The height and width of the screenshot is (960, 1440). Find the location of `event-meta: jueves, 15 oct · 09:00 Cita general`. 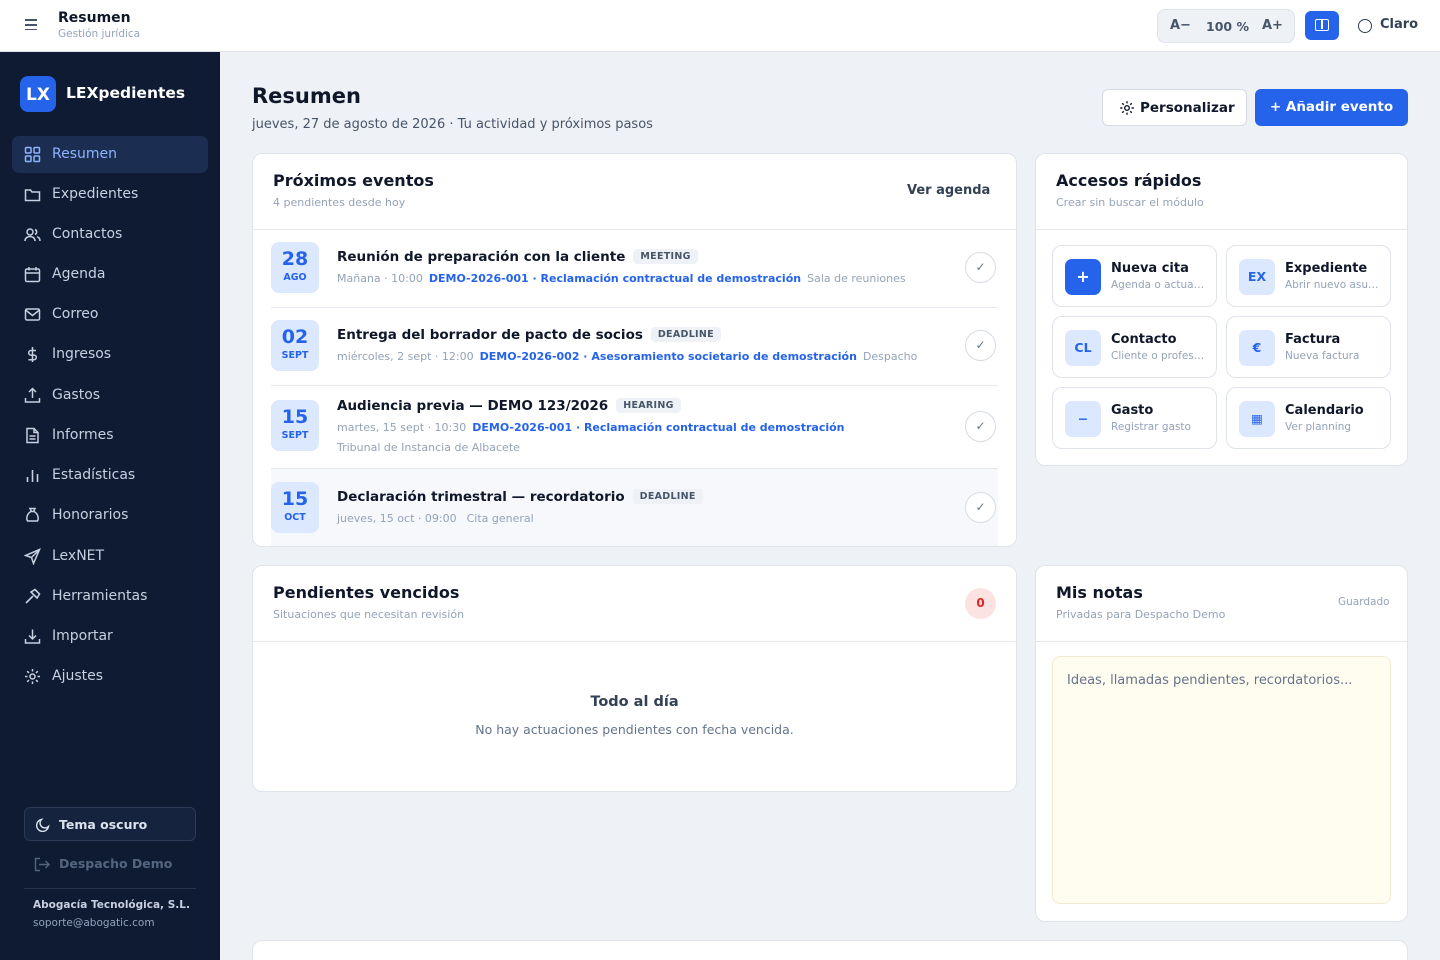

event-meta: jueves, 15 oct · 09:00 Cita general is located at coordinates (435, 518).